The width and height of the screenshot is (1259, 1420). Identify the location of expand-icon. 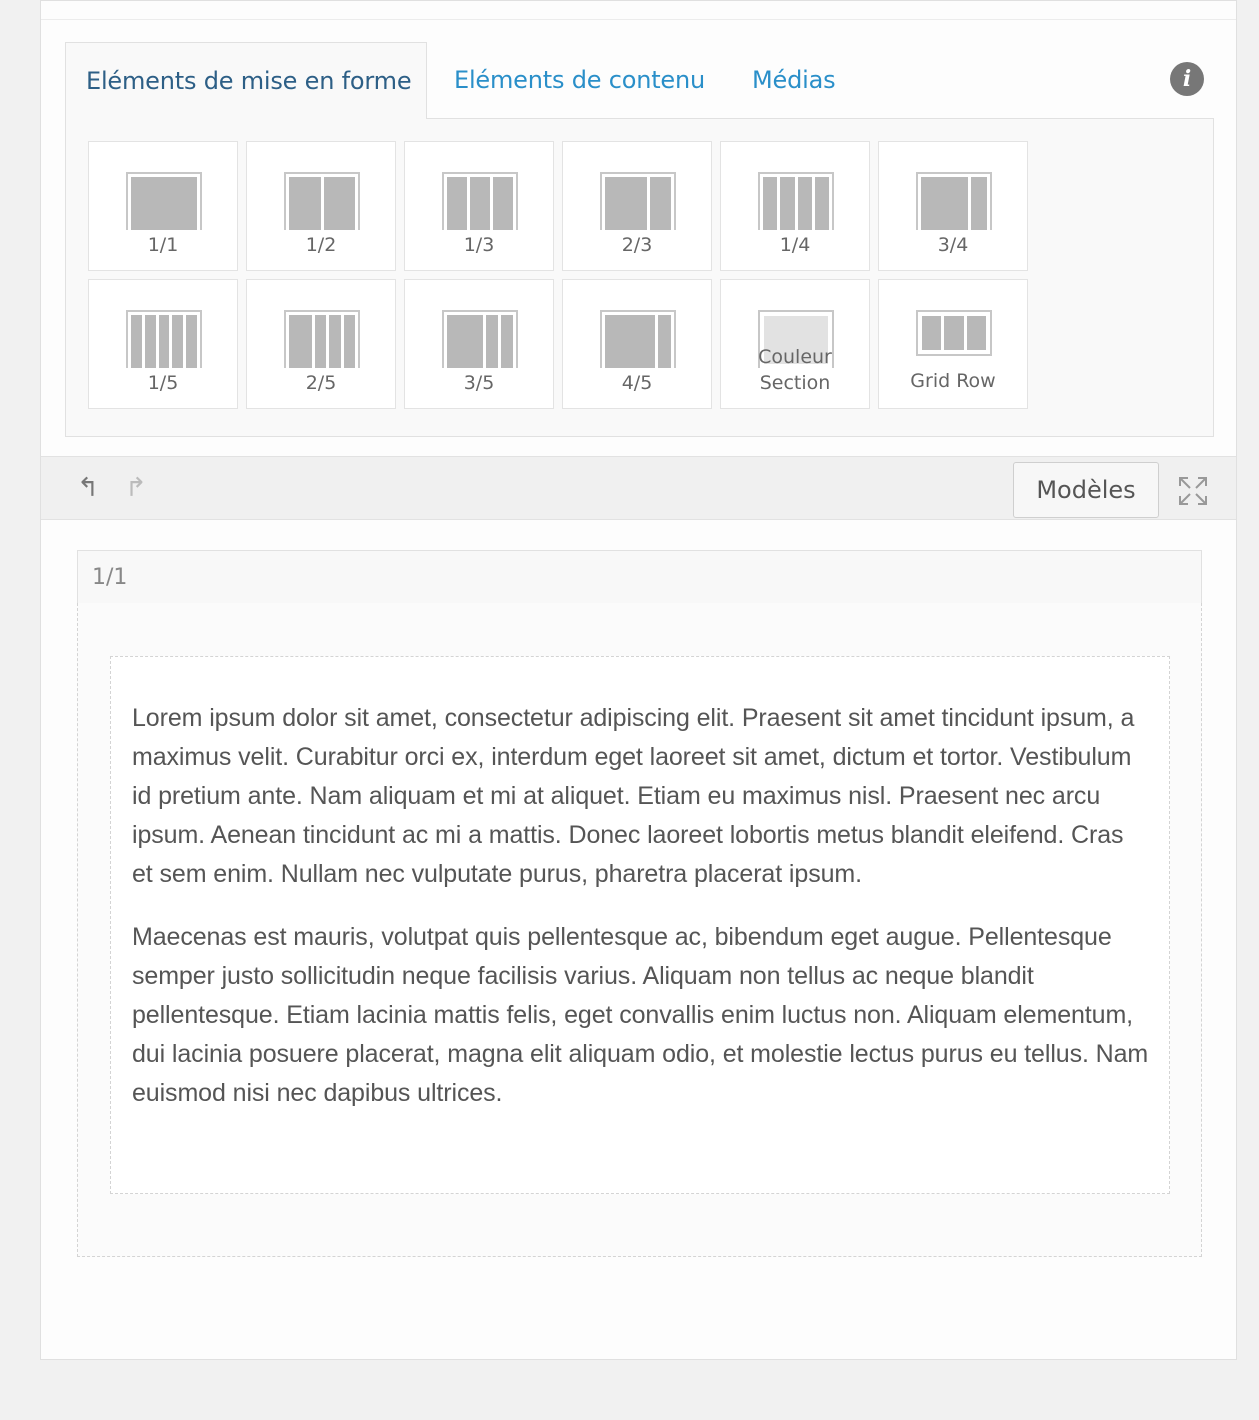
(1193, 491).